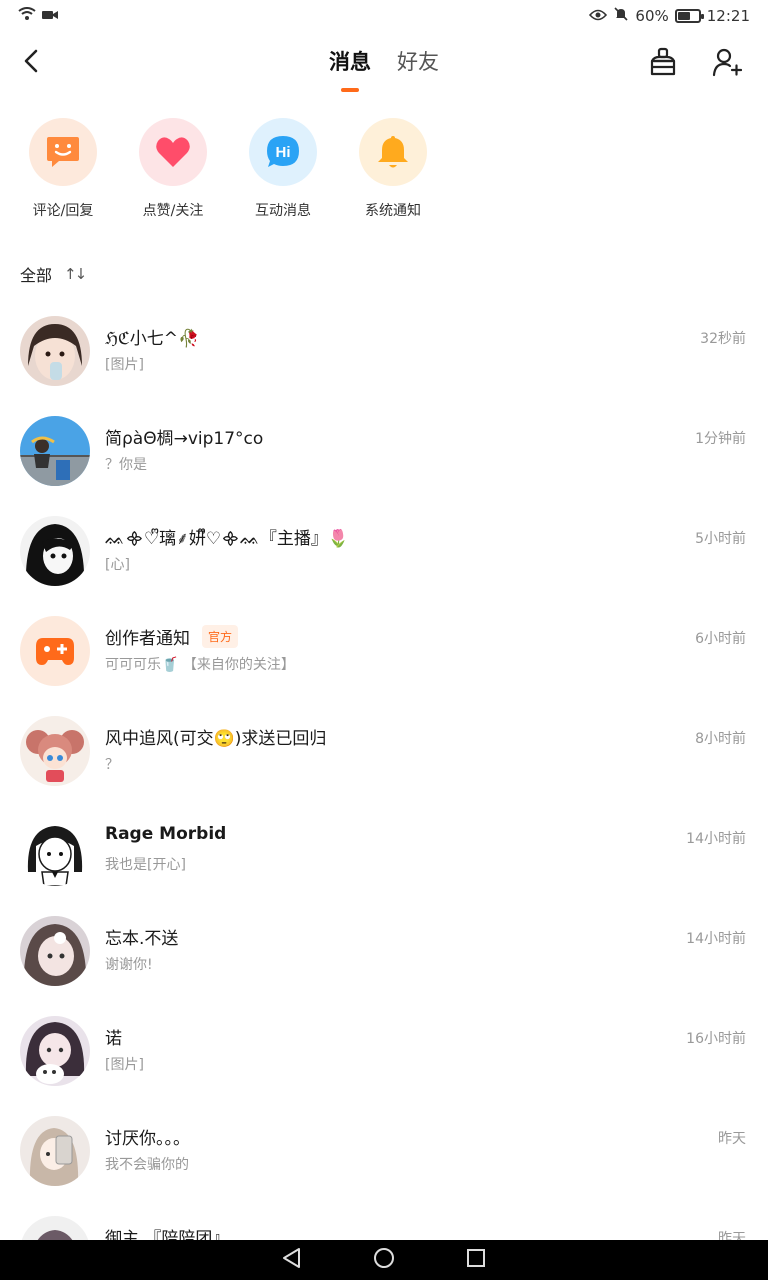 This screenshot has height=1280, width=768. I want to click on message-preview: ？, so click(112, 765).